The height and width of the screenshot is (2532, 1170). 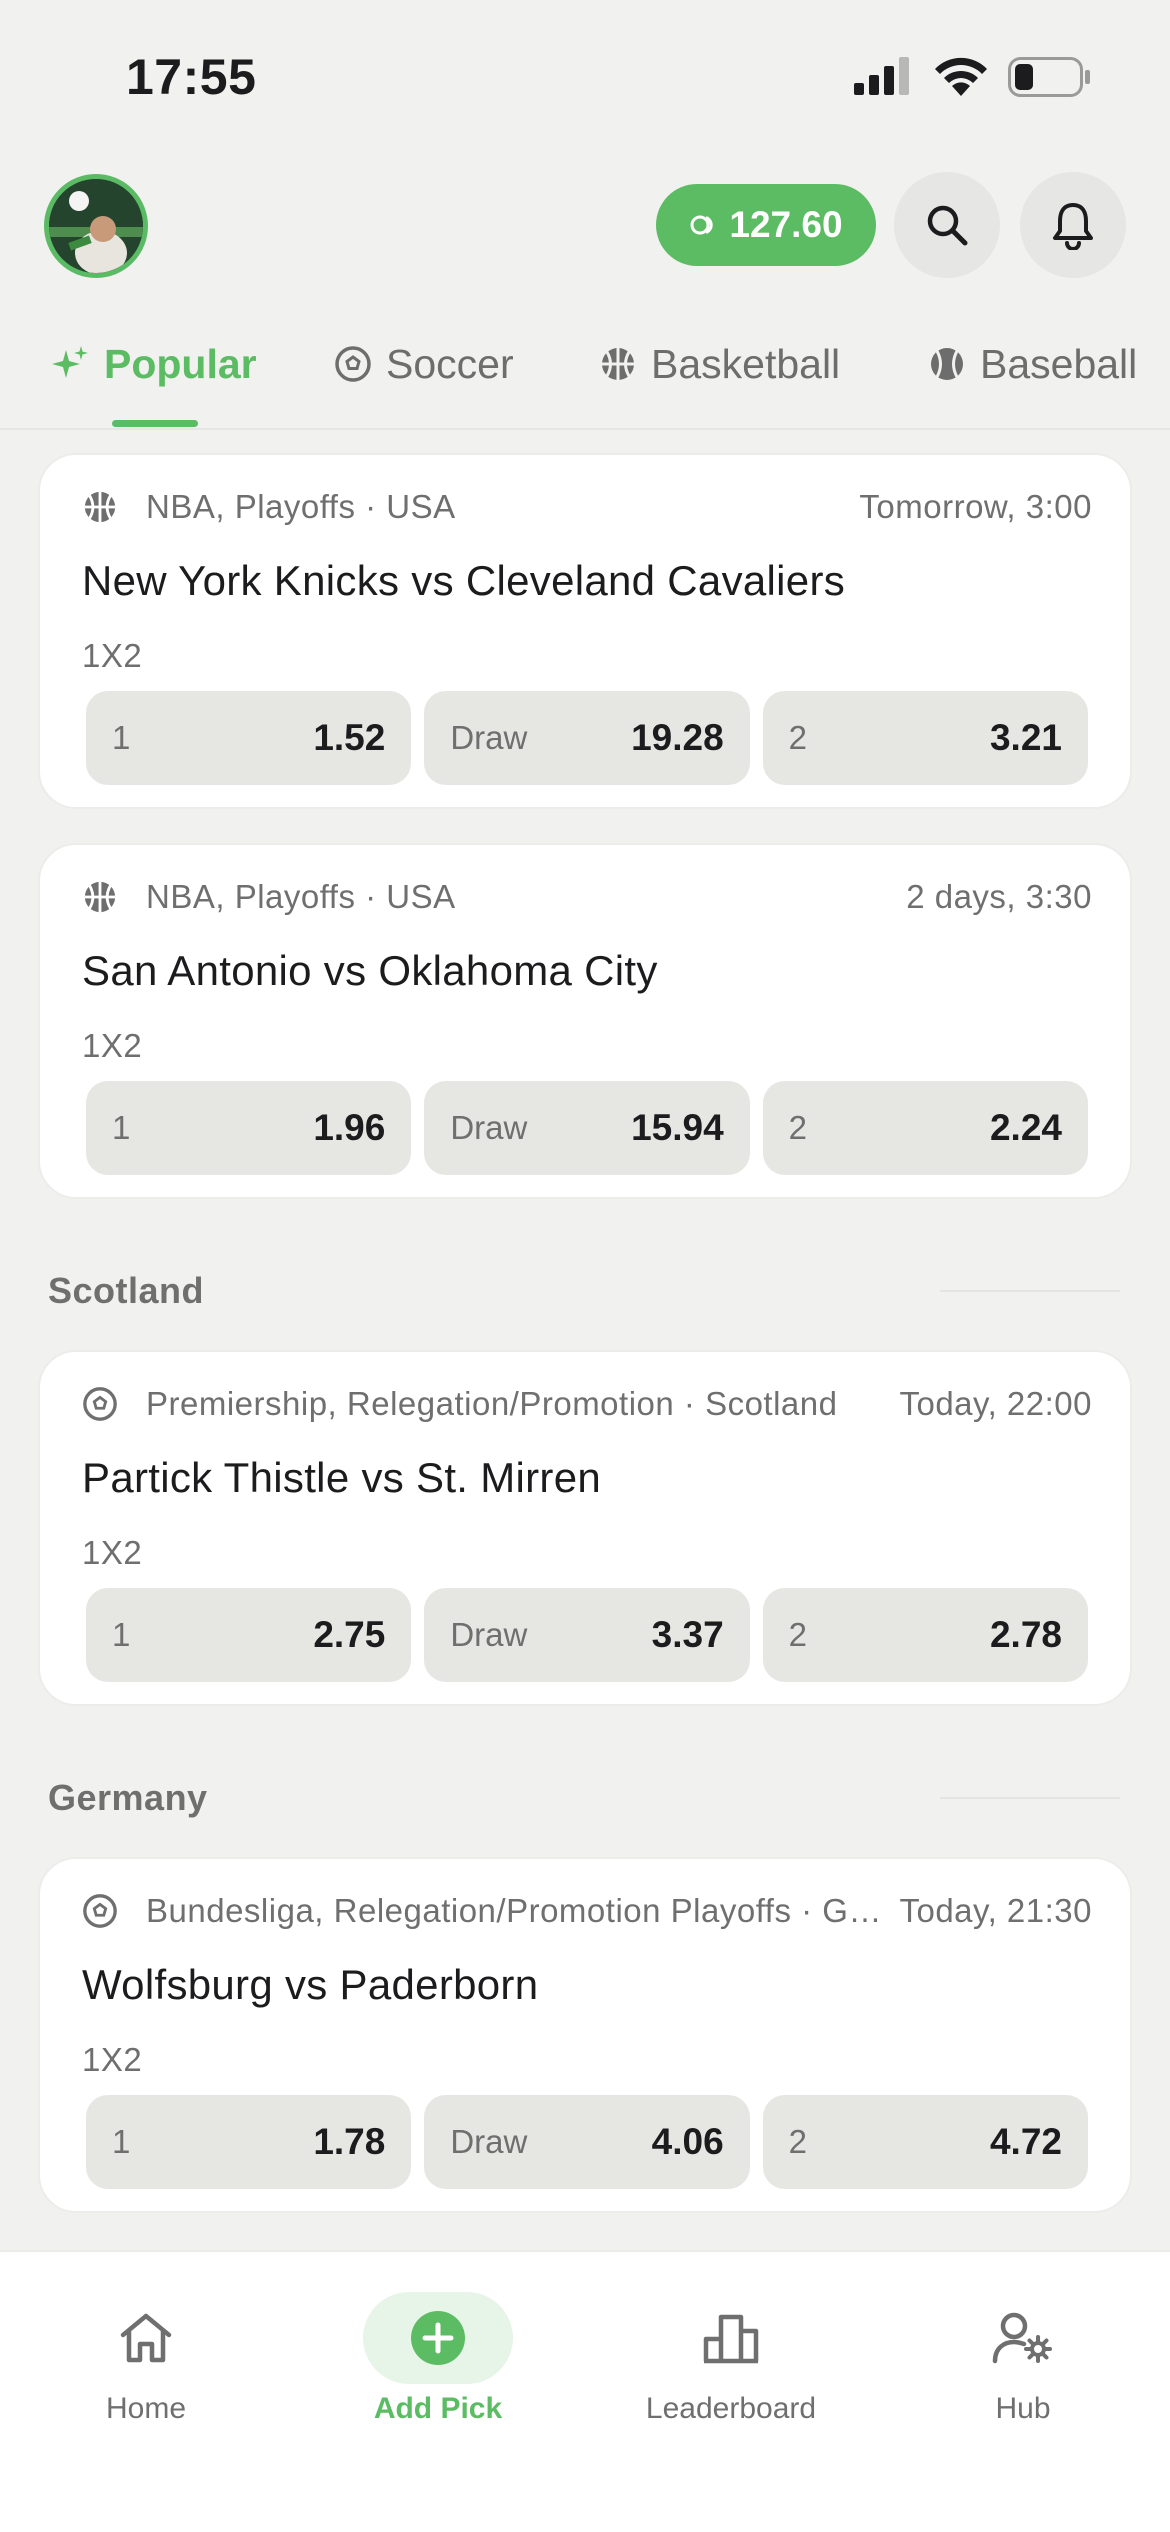 I want to click on match-title: Wolfsburg vs Paderborn, so click(x=310, y=1984).